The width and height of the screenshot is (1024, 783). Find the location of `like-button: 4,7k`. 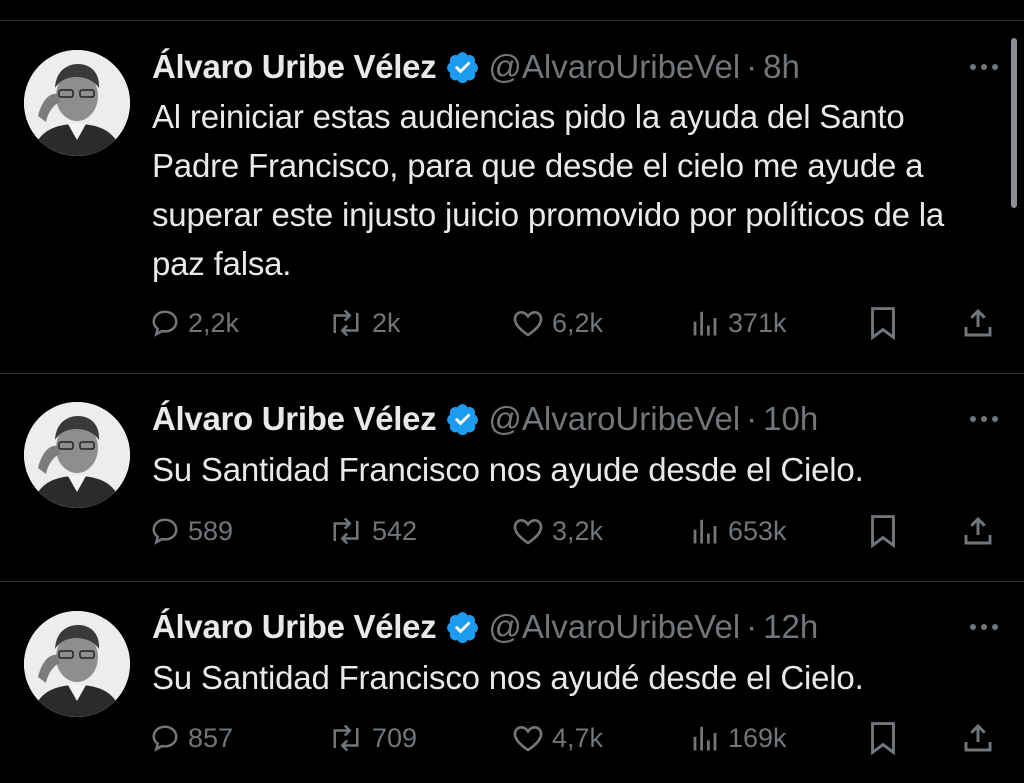

like-button: 4,7k is located at coordinates (557, 738).